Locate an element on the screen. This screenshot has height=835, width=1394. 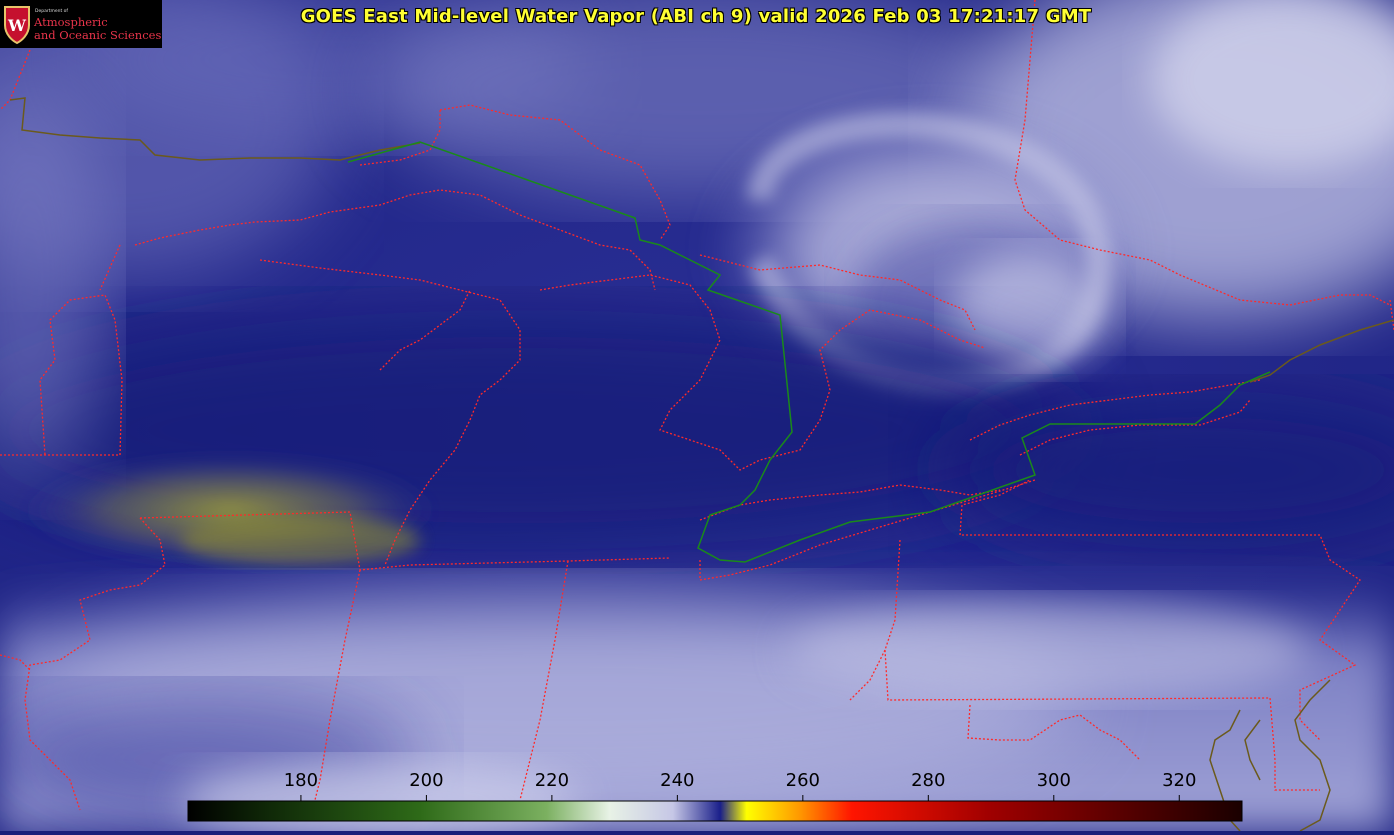
colorbar is located at coordinates (715, 811).